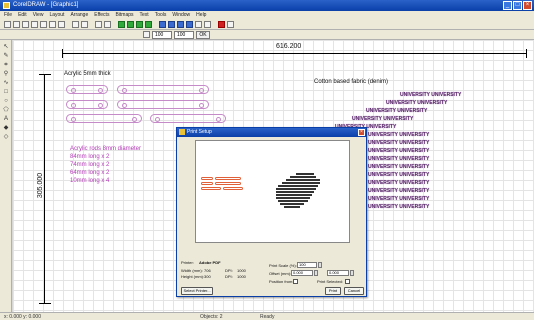  I want to click on print-preview, so click(272, 191).